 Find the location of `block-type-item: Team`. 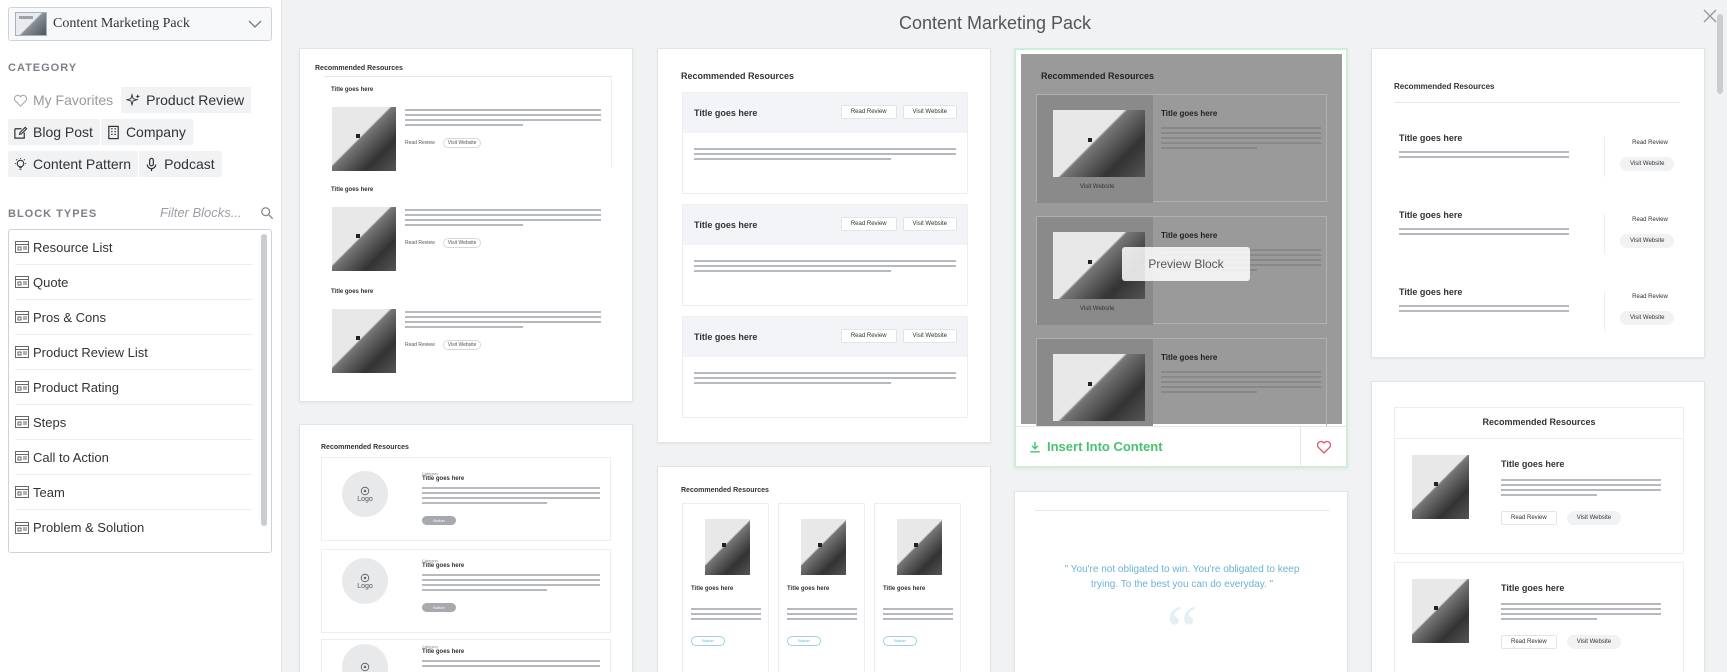

block-type-item: Team is located at coordinates (134, 492).